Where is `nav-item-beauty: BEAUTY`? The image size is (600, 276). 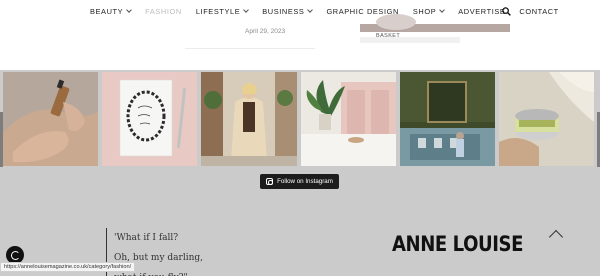
nav-item-beauty: BEAUTY is located at coordinates (111, 11).